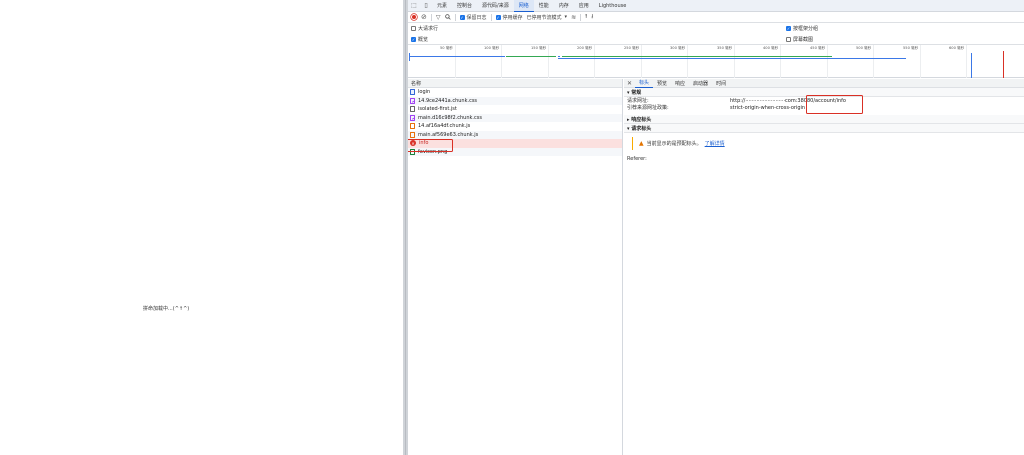 This screenshot has width=1024, height=455. What do you see at coordinates (803, 40) in the screenshot?
I see `screenshots-label: 屏幕截图` at bounding box center [803, 40].